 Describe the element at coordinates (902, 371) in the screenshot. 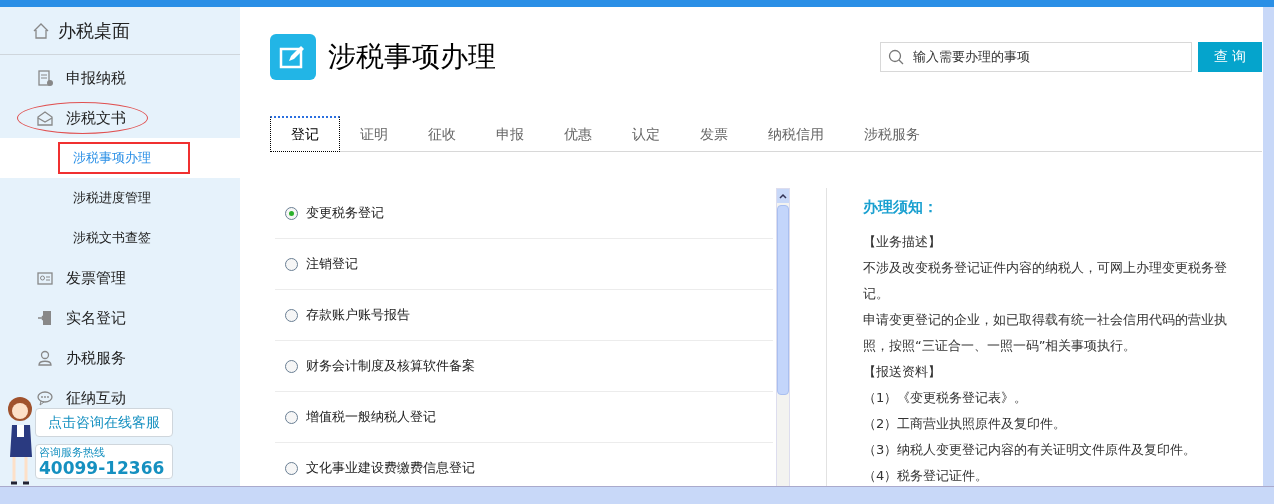

I see `notice-text: 【报送资料】` at that location.